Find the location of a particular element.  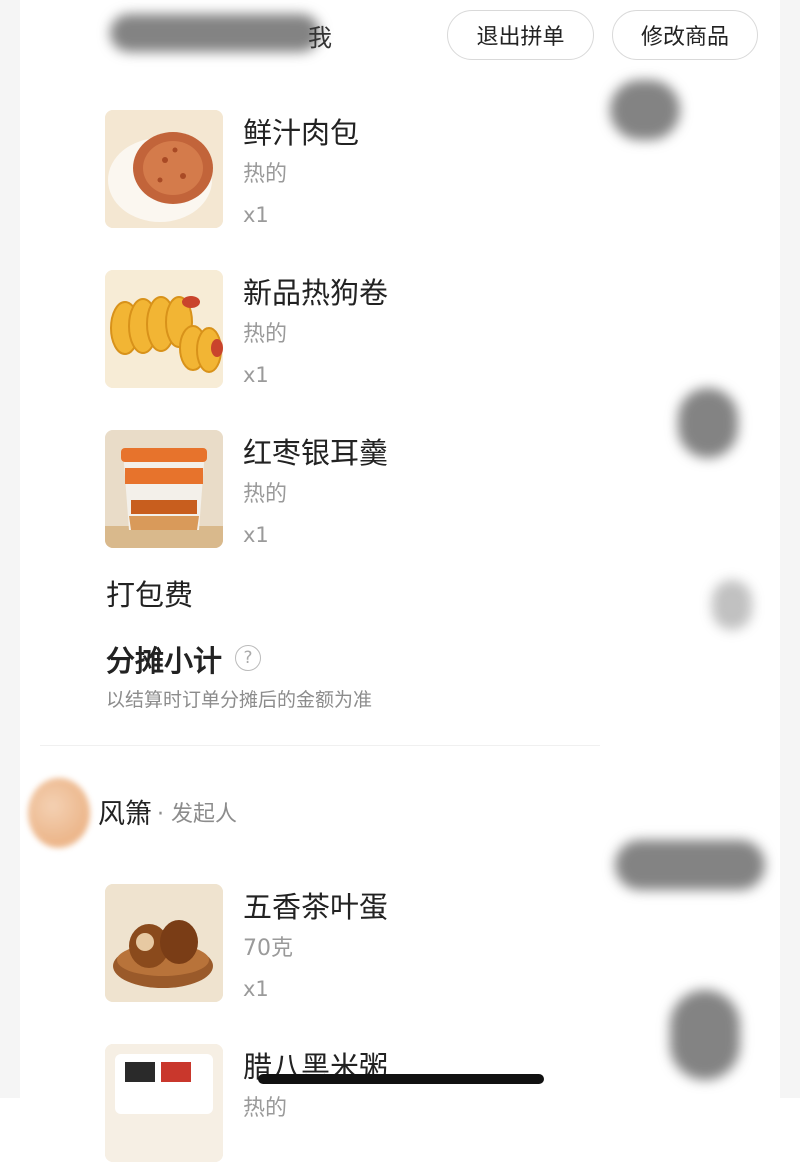

edit-items-button: 修改商品 is located at coordinates (685, 35).